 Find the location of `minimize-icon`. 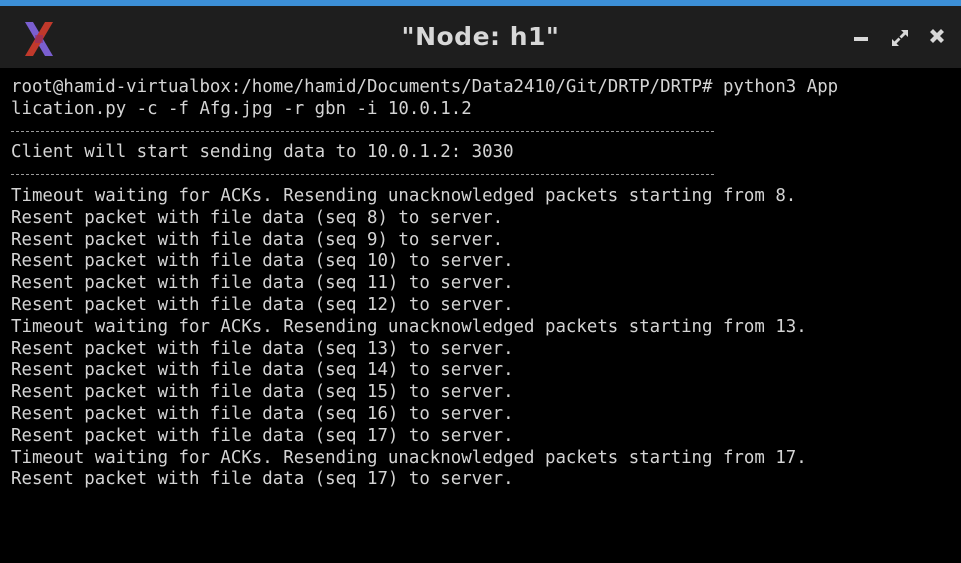

minimize-icon is located at coordinates (862, 38).